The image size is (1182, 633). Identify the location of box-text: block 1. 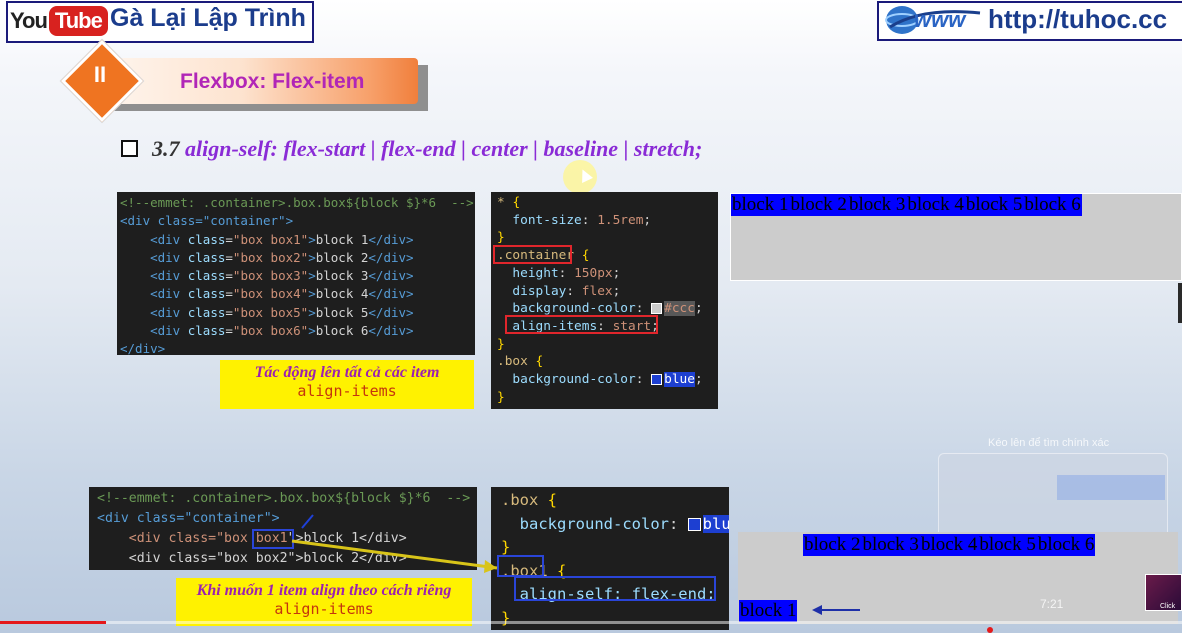
(342, 239).